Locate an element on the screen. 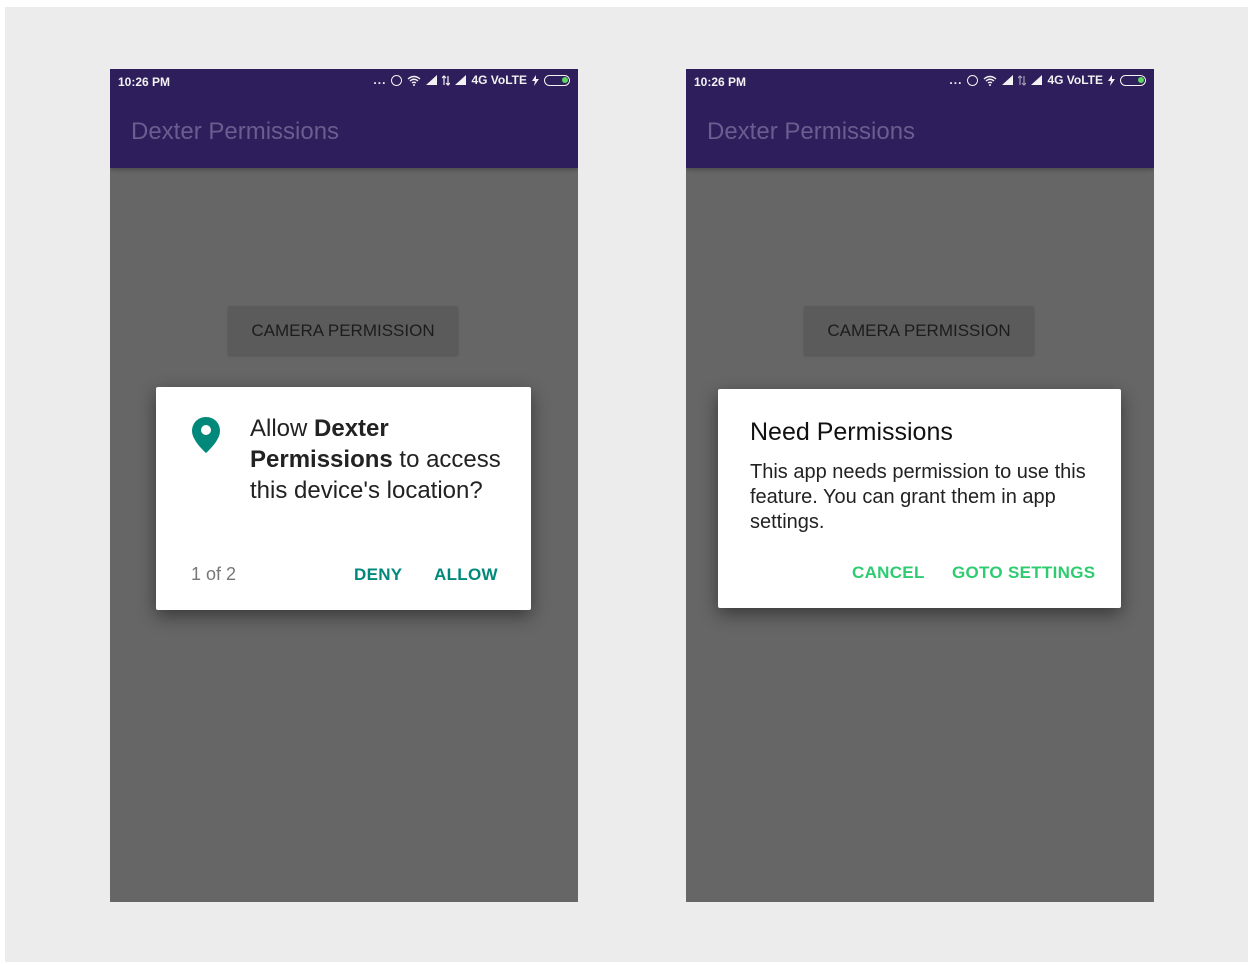 This screenshot has height=966, width=1251. permission-text-prefix: Allow is located at coordinates (282, 428).